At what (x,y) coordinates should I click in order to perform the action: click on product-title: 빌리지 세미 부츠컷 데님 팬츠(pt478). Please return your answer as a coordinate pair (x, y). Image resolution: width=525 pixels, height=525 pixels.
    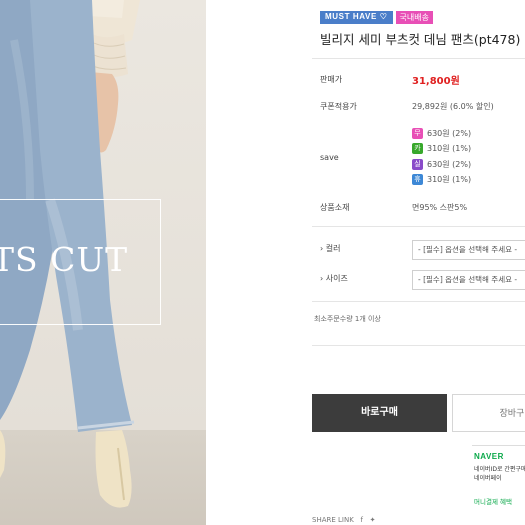
    Looking at the image, I should click on (420, 39).